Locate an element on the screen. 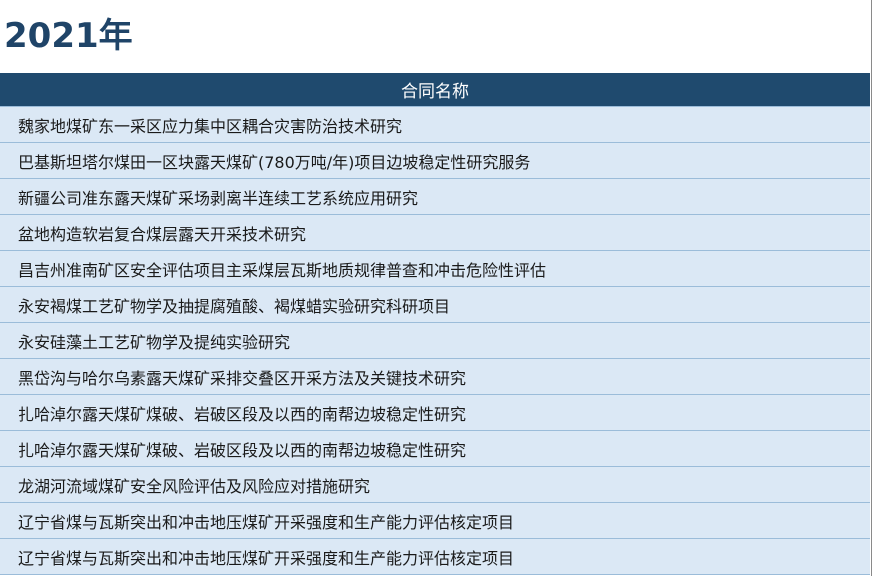 This screenshot has height=576, width=874. table-row: 龙湖河流域煤矿安全风险评估及风险应对措施研究 is located at coordinates (435, 484).